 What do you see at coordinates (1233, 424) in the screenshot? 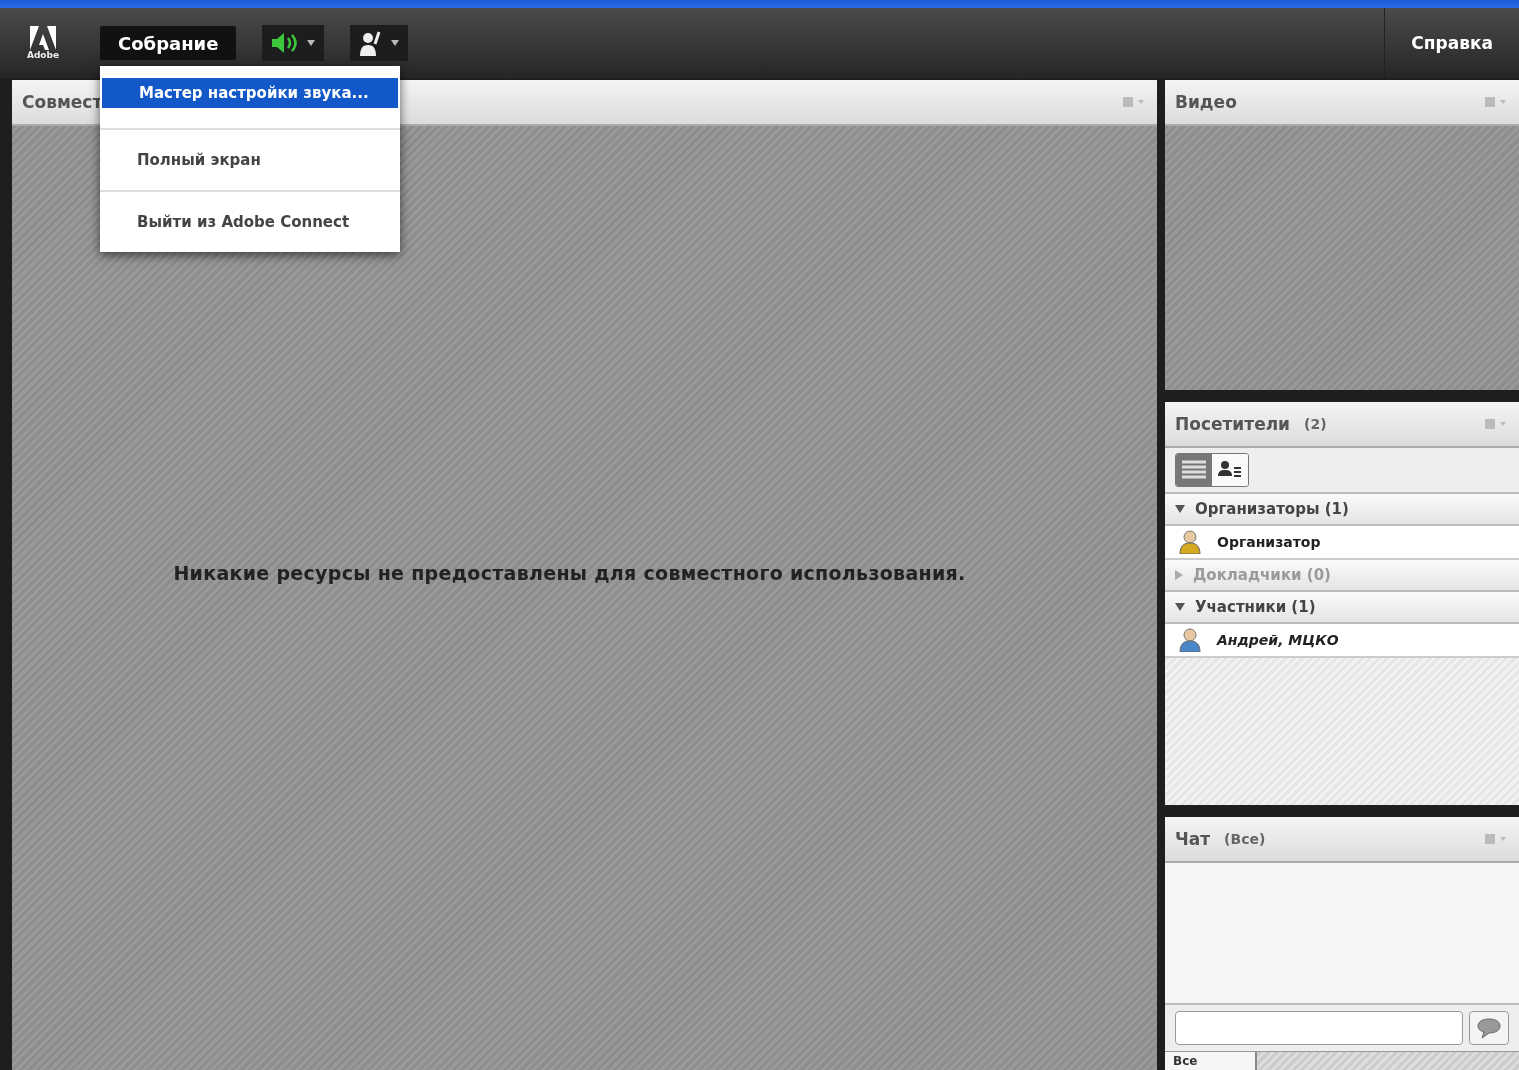
I see `pod-title: Посетители` at bounding box center [1233, 424].